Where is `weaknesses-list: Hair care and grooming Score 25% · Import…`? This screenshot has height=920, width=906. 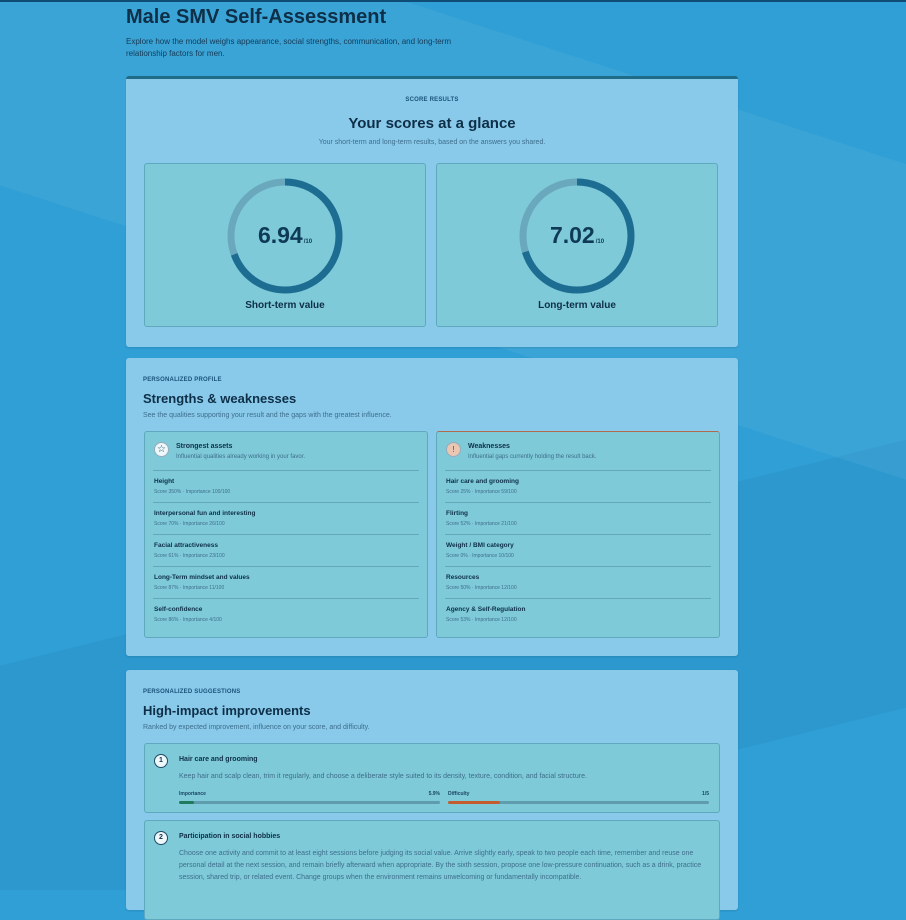
weaknesses-list: Hair care and grooming Score 25% · Import… is located at coordinates (578, 550).